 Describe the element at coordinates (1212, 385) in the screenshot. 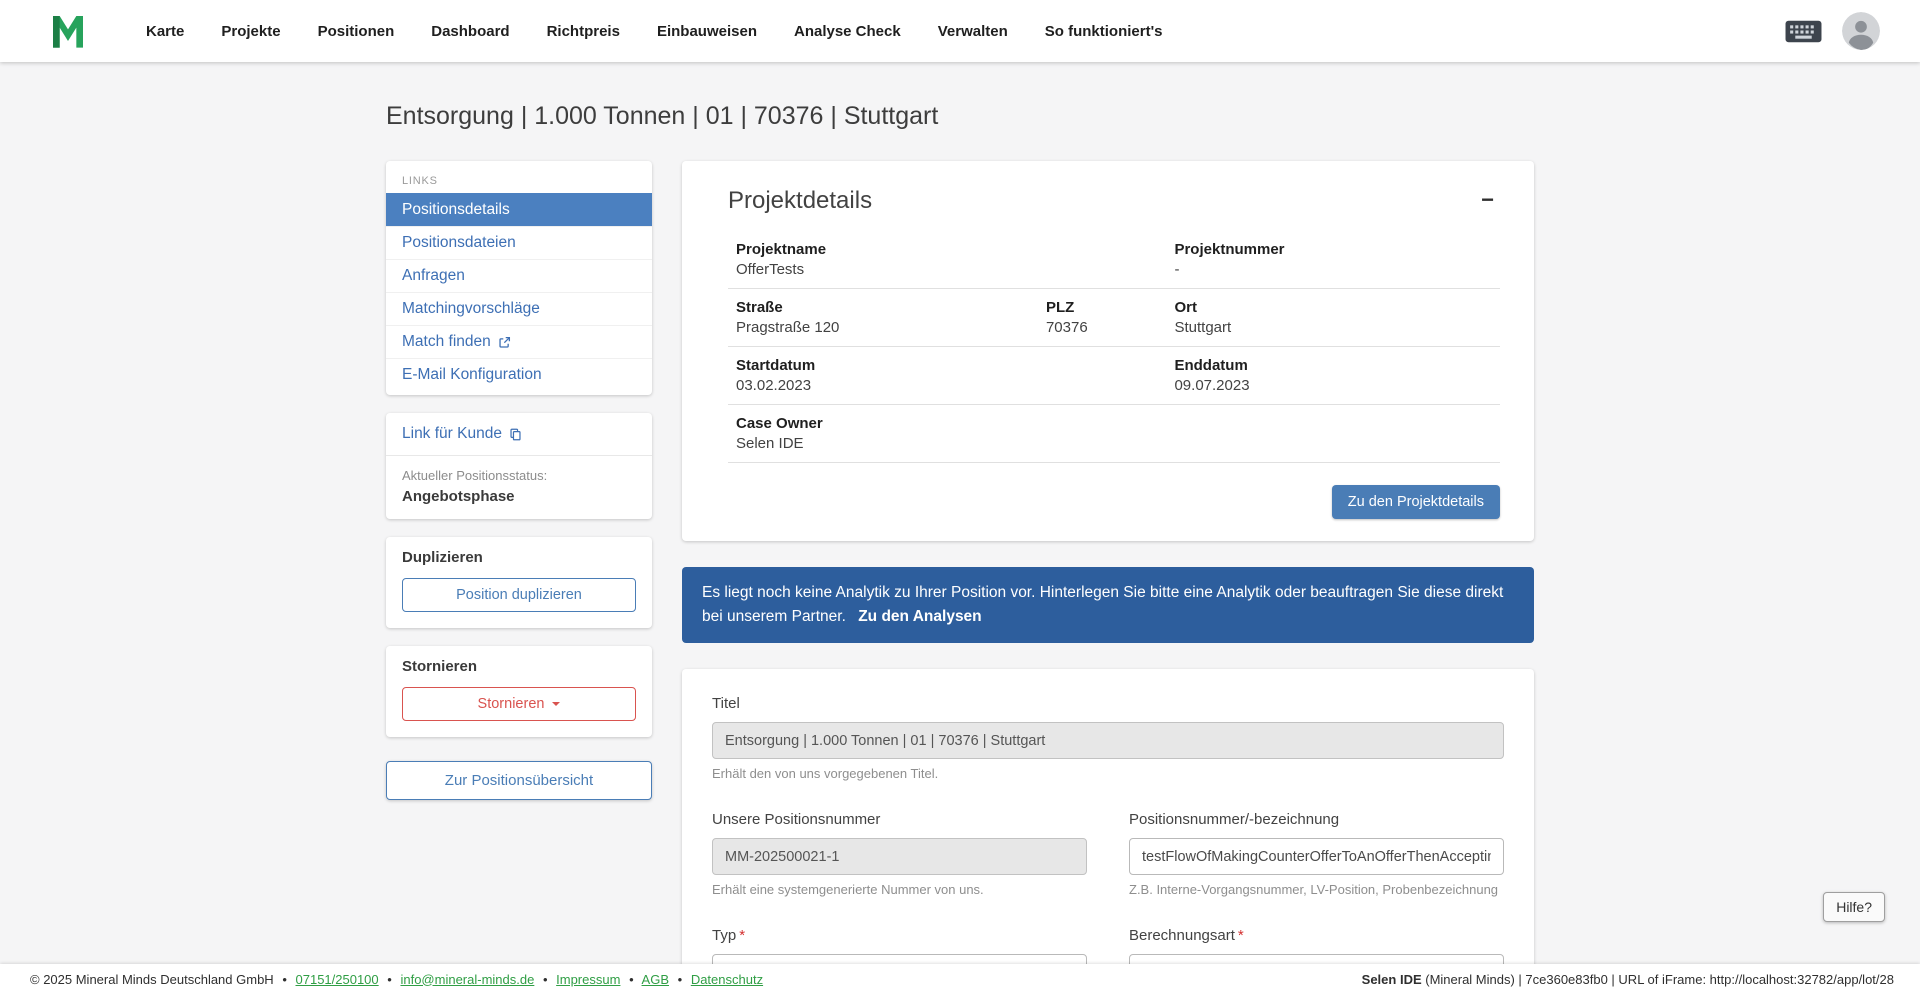

I see `enddatum-value: 09.07.2023` at that location.